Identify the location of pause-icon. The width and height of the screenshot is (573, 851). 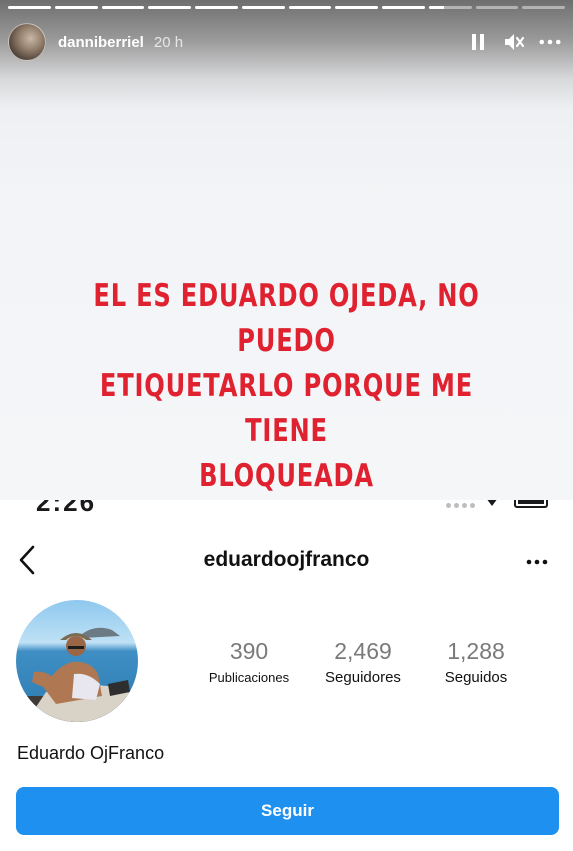
(478, 42).